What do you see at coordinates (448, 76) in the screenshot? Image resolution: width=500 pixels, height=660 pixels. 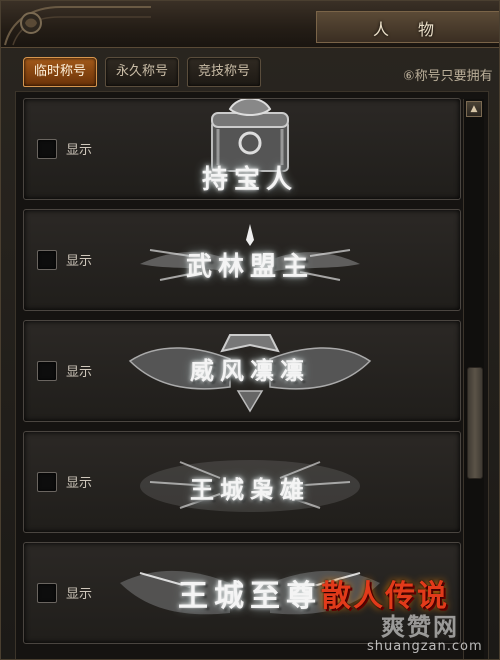 I see `hint-text: ⑥称号只要拥有` at bounding box center [448, 76].